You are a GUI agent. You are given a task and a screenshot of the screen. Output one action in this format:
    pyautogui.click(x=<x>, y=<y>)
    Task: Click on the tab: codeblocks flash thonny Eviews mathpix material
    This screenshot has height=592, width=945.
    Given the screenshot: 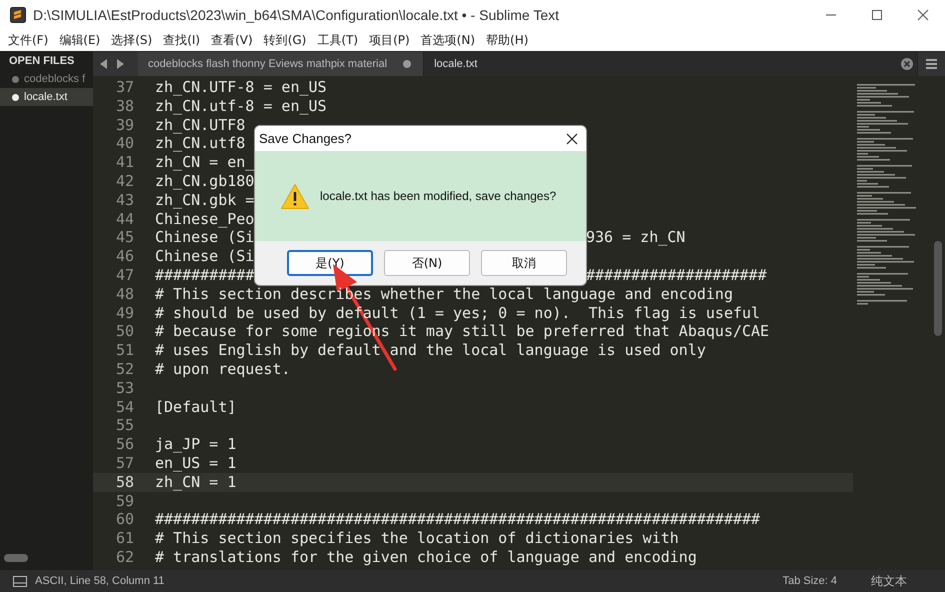 What is the action you would take?
    pyautogui.click(x=281, y=64)
    